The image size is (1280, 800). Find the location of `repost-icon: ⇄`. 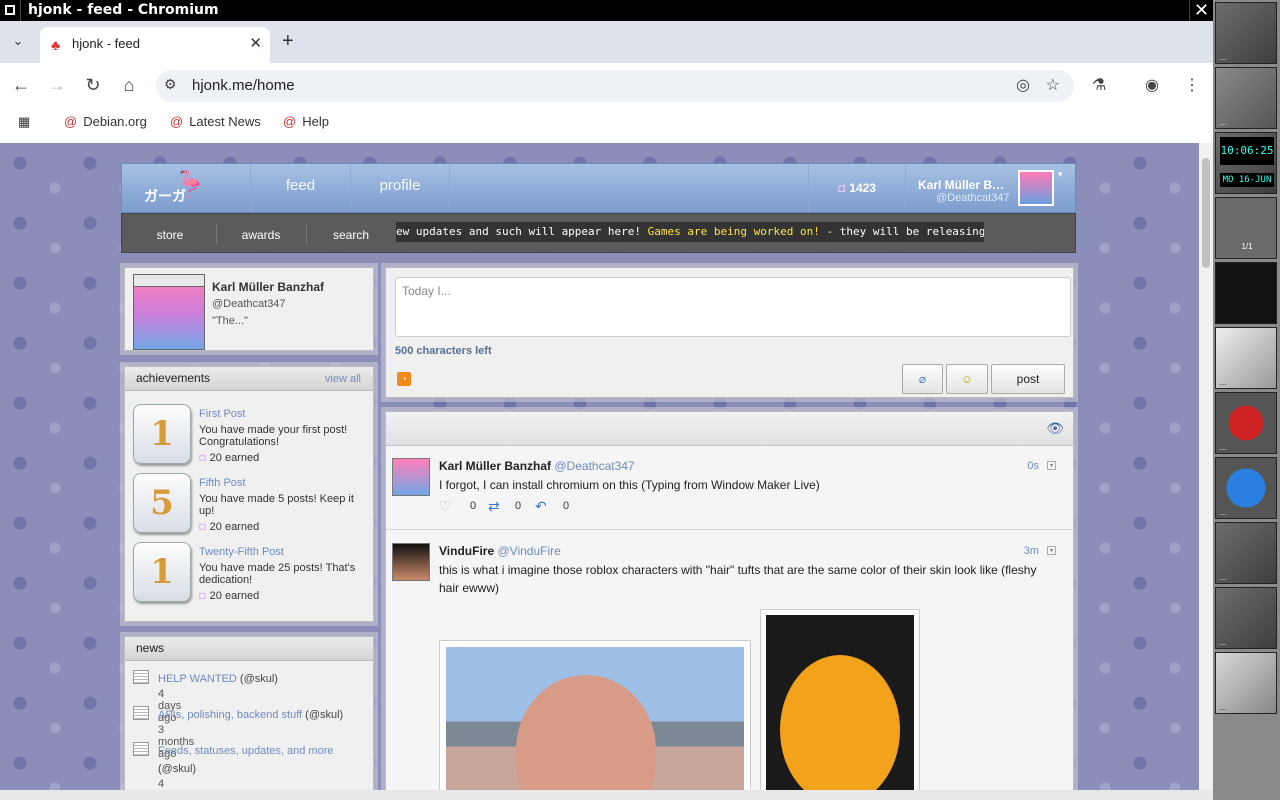

repost-icon: ⇄ is located at coordinates (494, 506).